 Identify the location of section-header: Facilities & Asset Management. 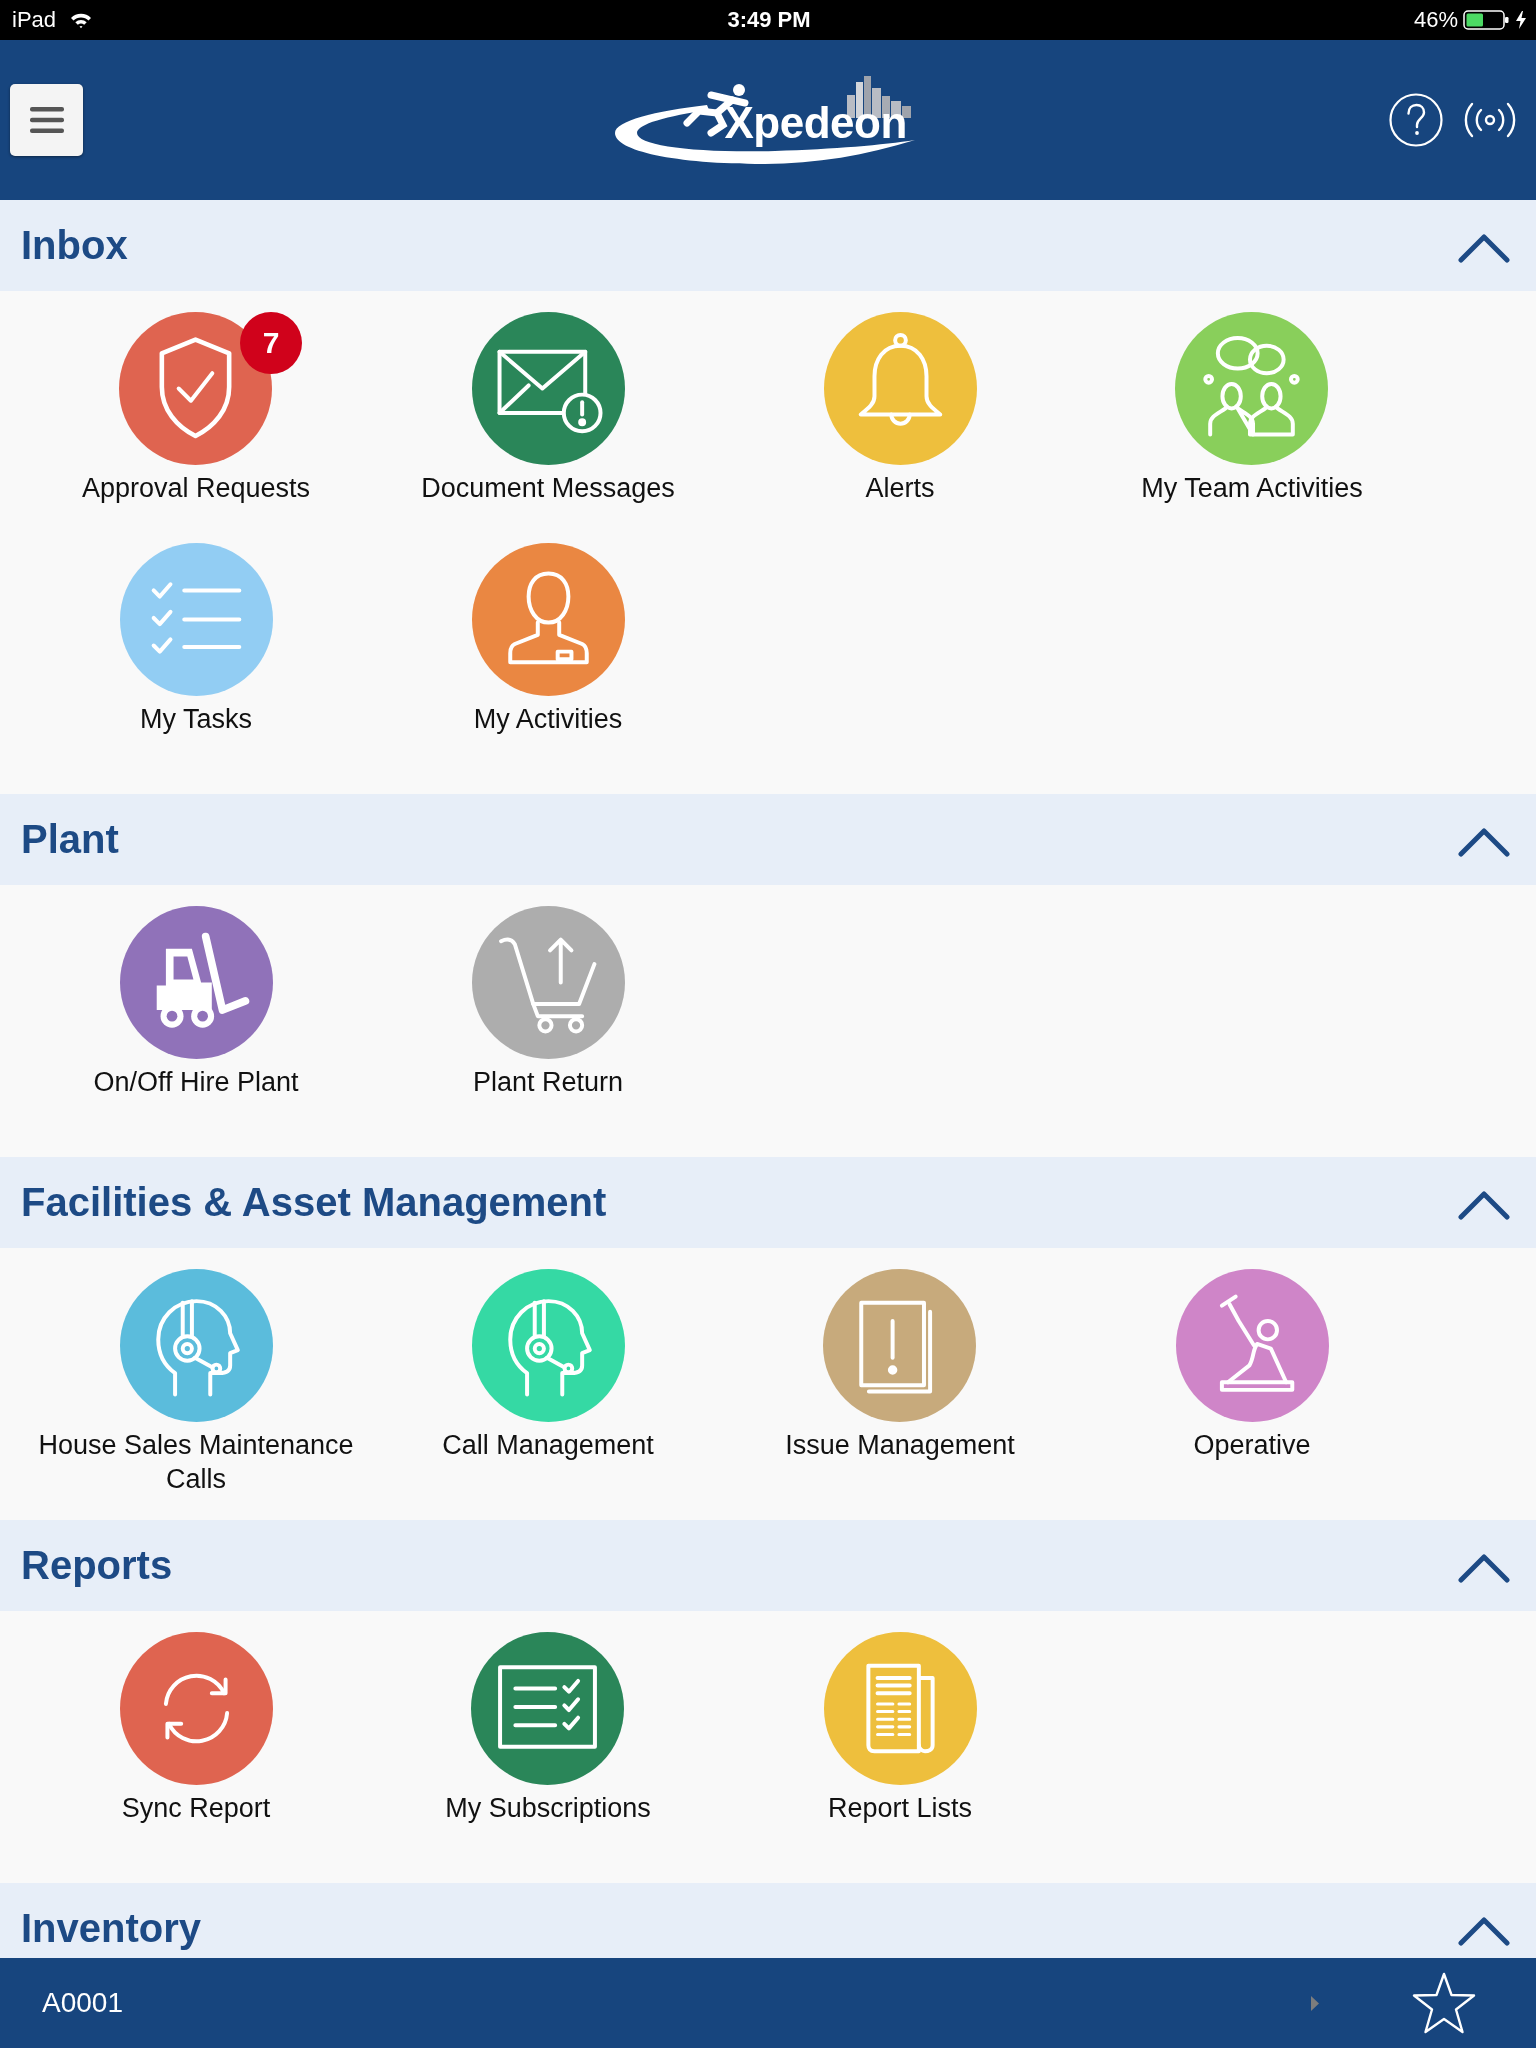
(768, 1202).